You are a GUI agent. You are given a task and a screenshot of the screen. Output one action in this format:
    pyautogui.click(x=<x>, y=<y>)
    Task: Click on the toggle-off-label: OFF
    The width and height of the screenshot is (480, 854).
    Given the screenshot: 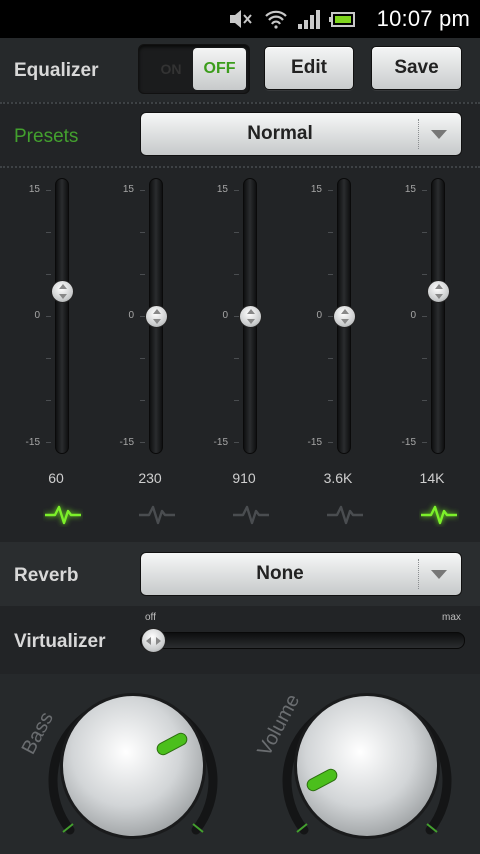 What is the action you would take?
    pyautogui.click(x=219, y=69)
    